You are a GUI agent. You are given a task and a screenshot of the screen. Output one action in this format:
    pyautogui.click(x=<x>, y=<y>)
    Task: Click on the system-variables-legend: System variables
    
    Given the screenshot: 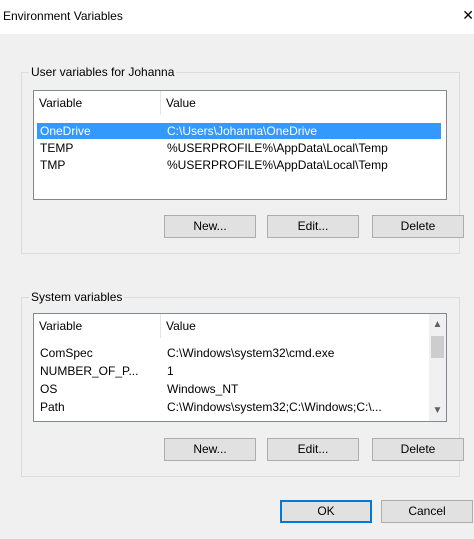 What is the action you would take?
    pyautogui.click(x=77, y=297)
    